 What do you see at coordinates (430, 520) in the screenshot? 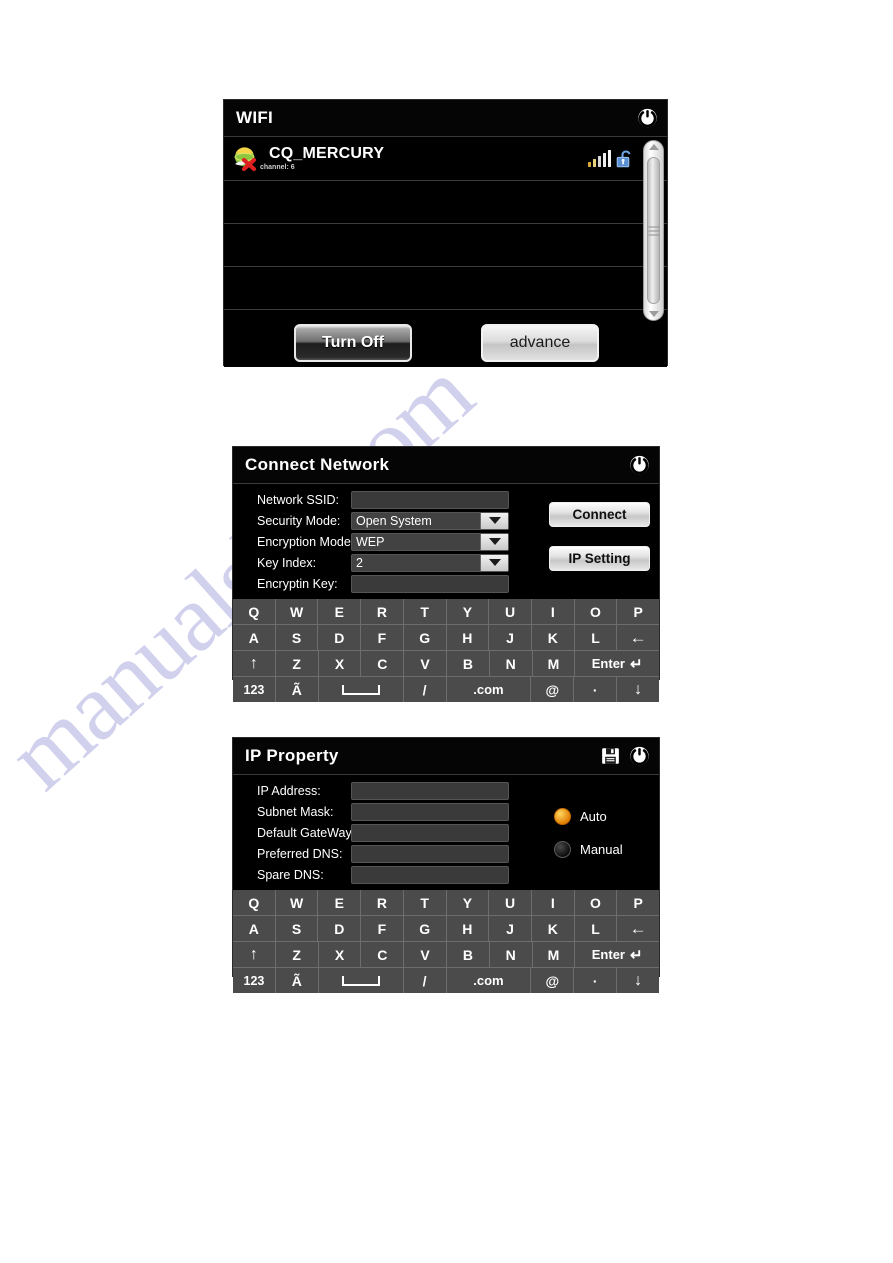
I see `security-mode-dropdown: Open System` at bounding box center [430, 520].